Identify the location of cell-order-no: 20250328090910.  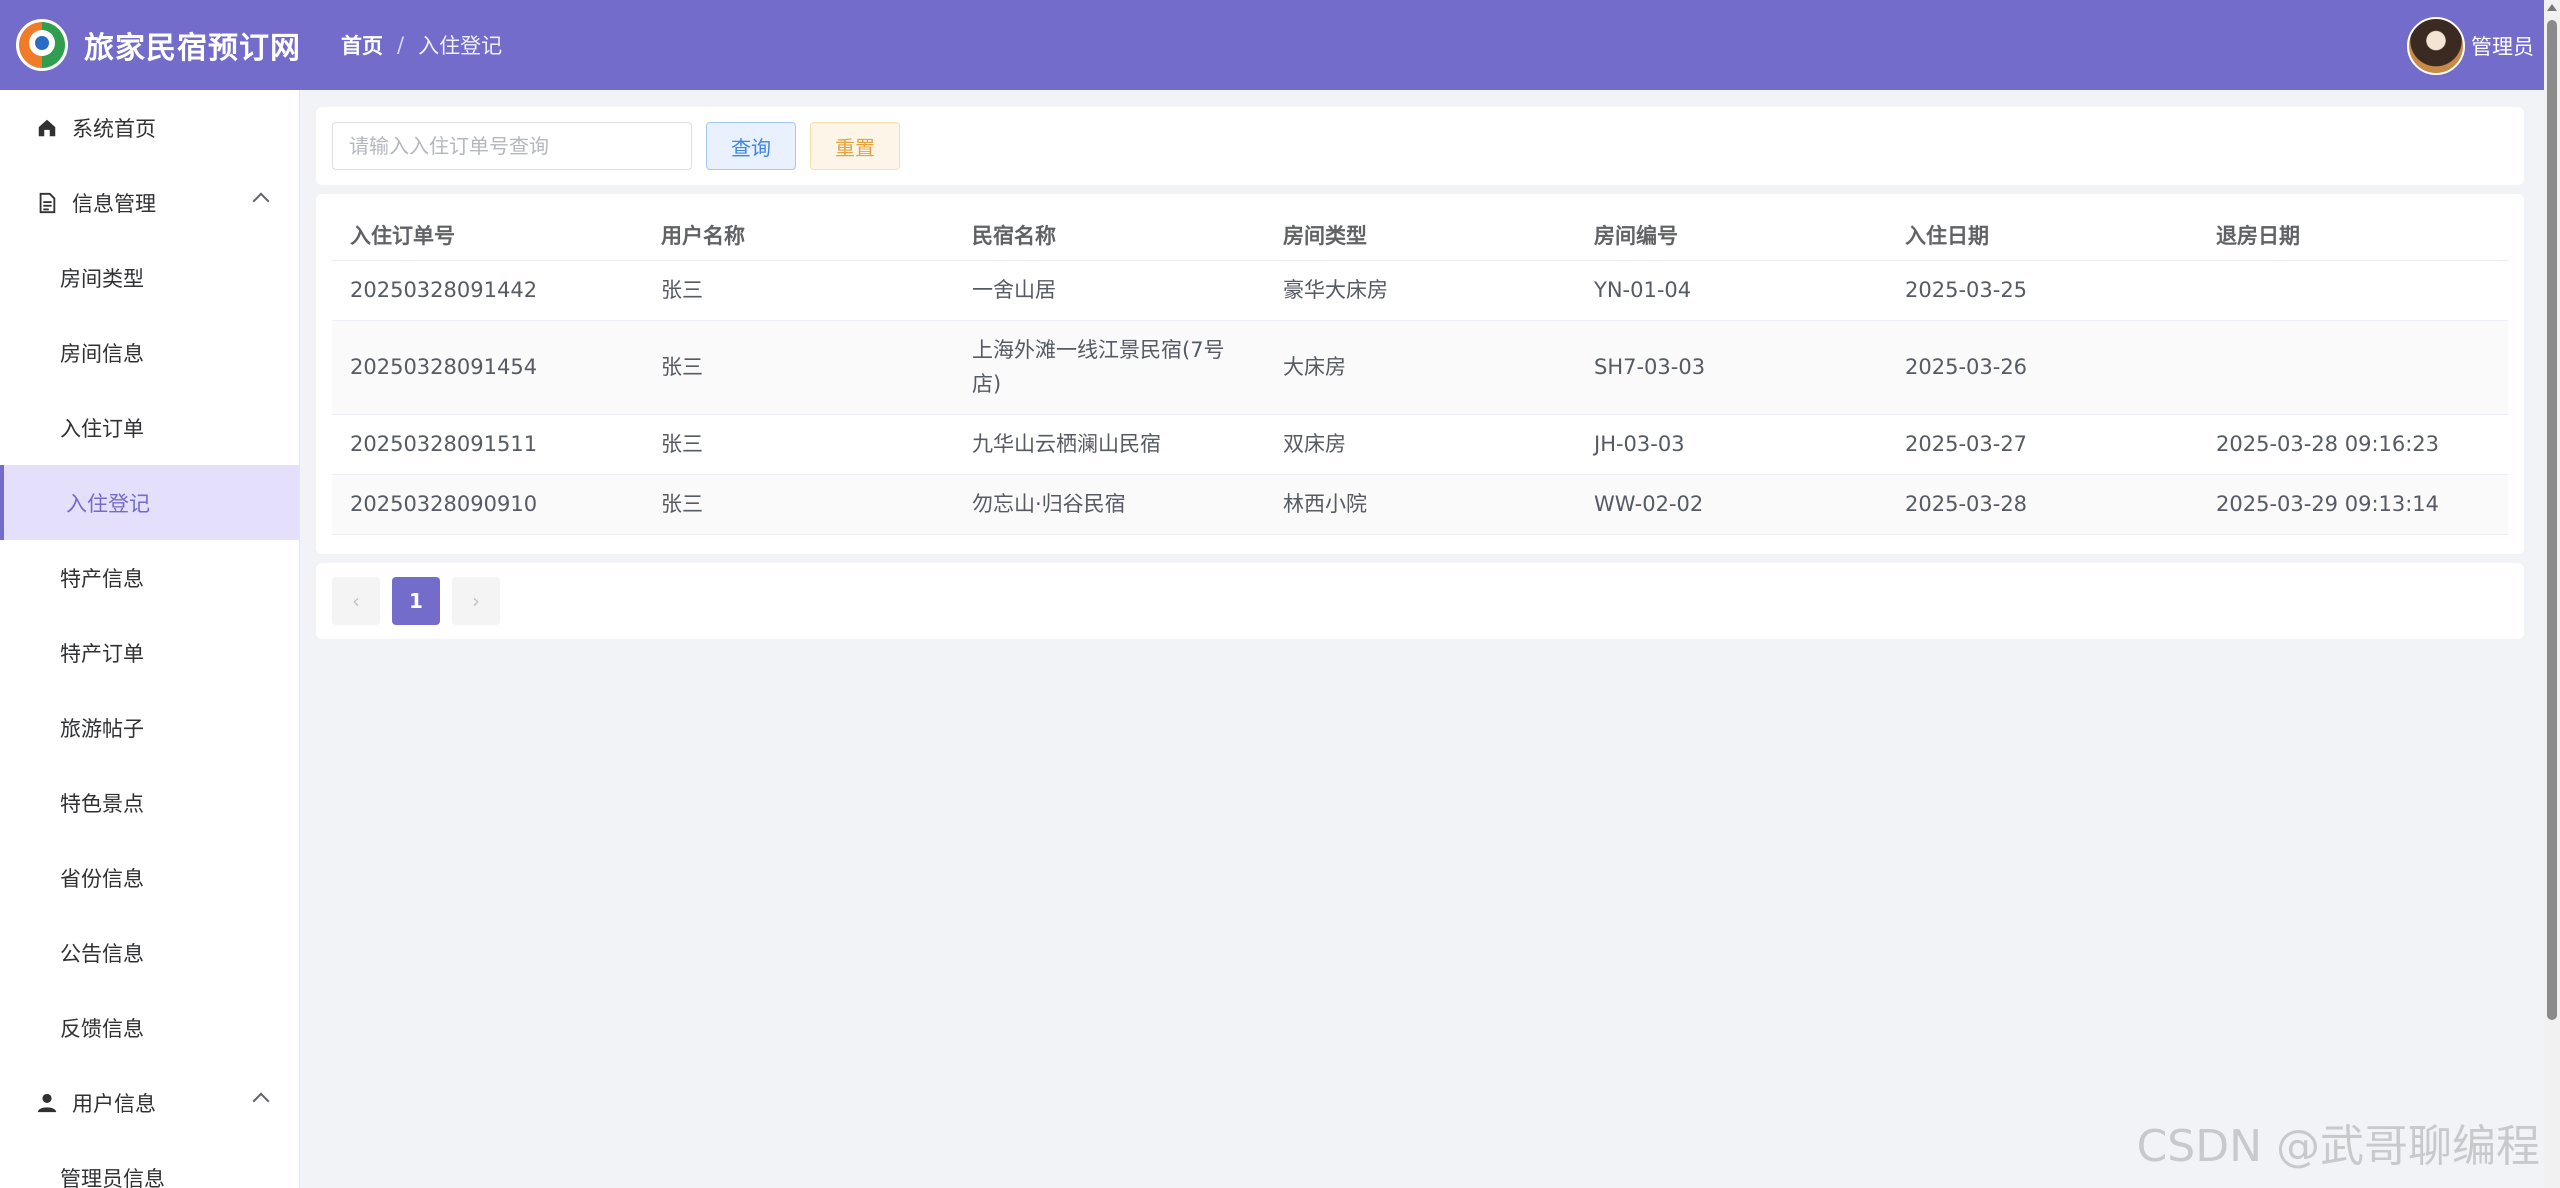
(487, 504).